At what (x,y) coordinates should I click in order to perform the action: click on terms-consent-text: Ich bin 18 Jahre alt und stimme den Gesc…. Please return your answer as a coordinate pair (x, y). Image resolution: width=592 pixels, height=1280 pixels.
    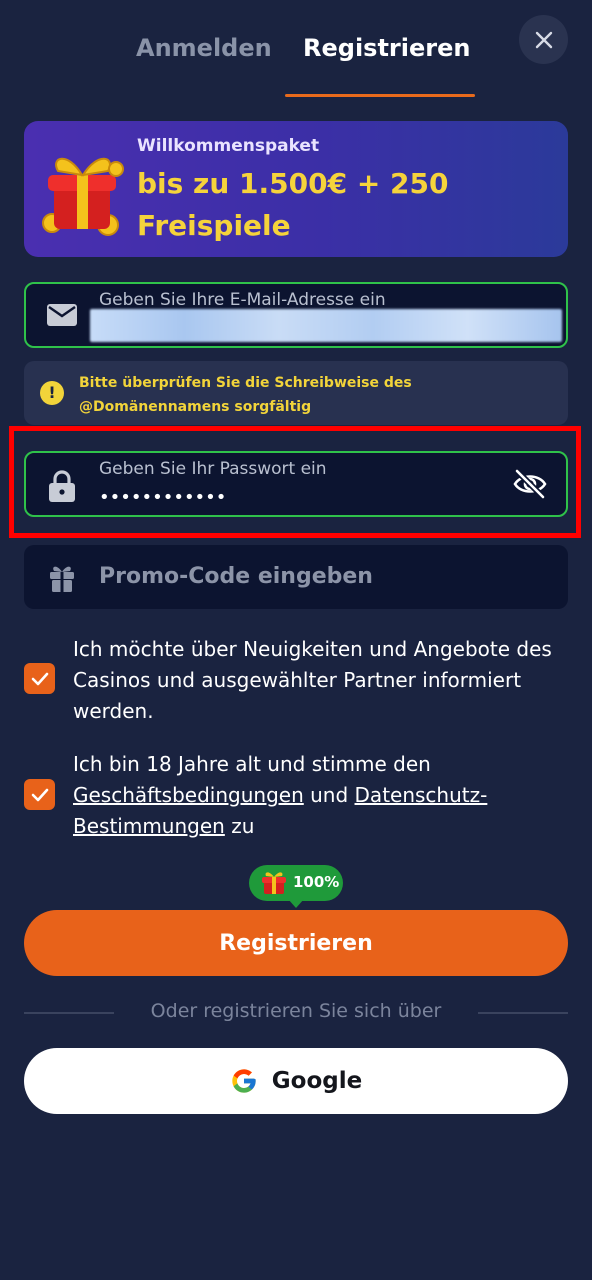
    Looking at the image, I should click on (318, 795).